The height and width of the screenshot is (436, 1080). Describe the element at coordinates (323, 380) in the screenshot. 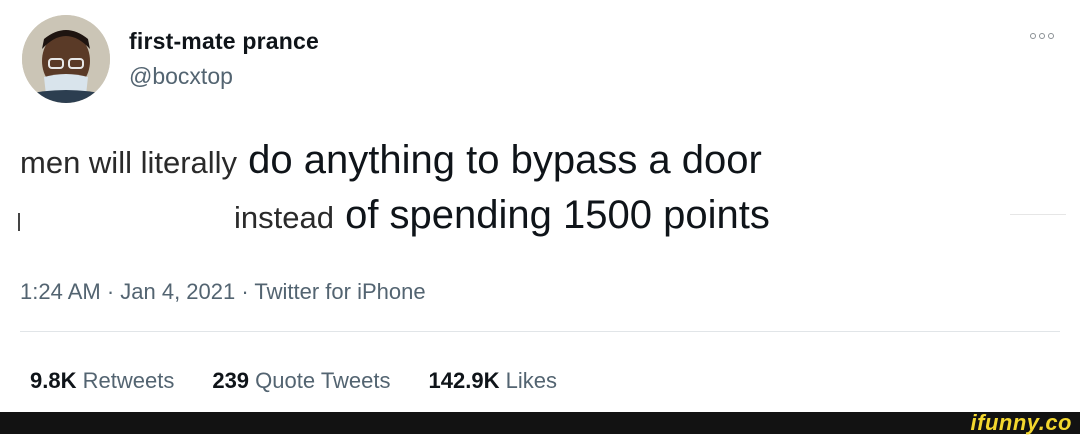

I see `stat-label: Quote Tweets` at that location.